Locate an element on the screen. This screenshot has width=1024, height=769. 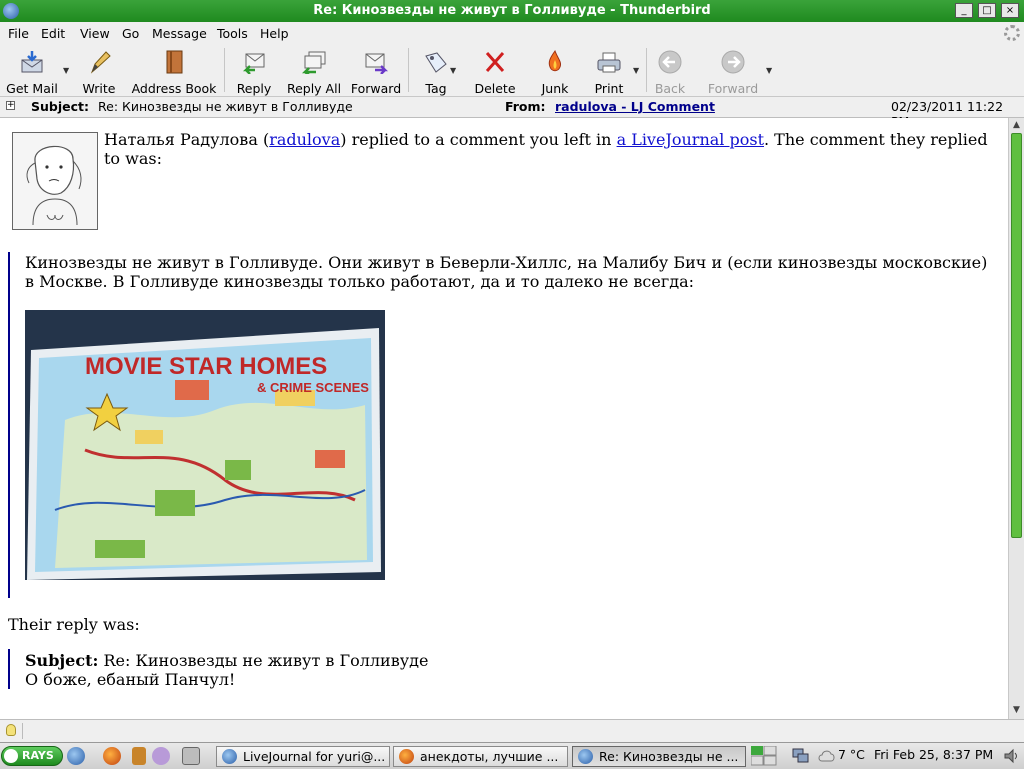
network-icon is located at coordinates (801, 756).